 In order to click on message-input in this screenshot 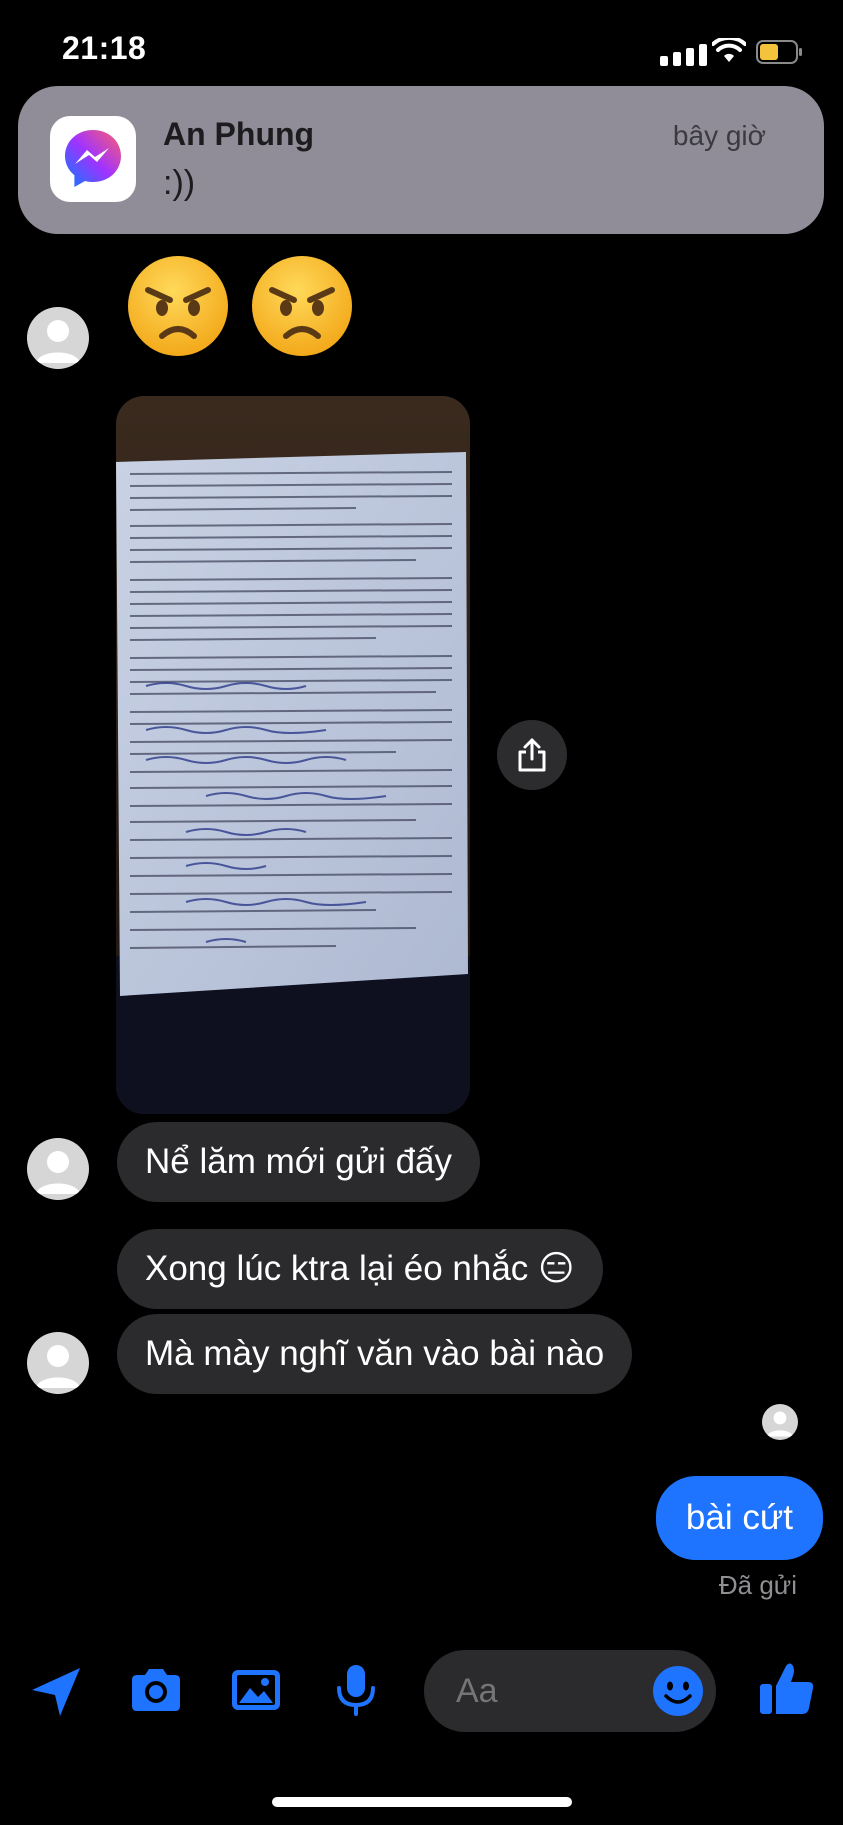, I will do `click(546, 1691)`.